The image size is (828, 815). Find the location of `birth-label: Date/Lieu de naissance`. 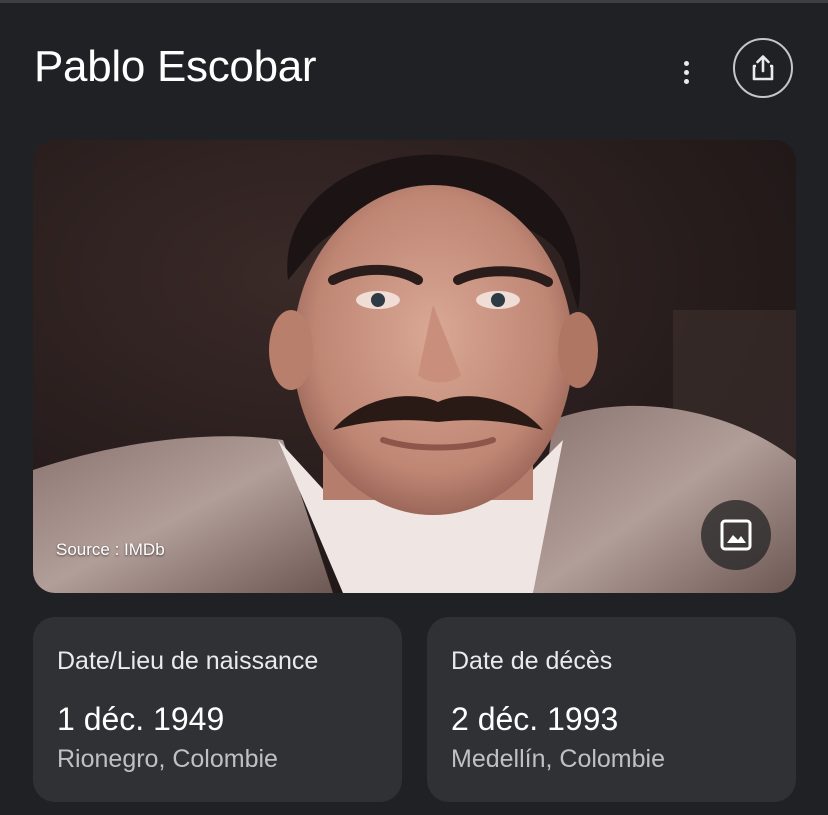

birth-label: Date/Lieu de naissance is located at coordinates (188, 661).